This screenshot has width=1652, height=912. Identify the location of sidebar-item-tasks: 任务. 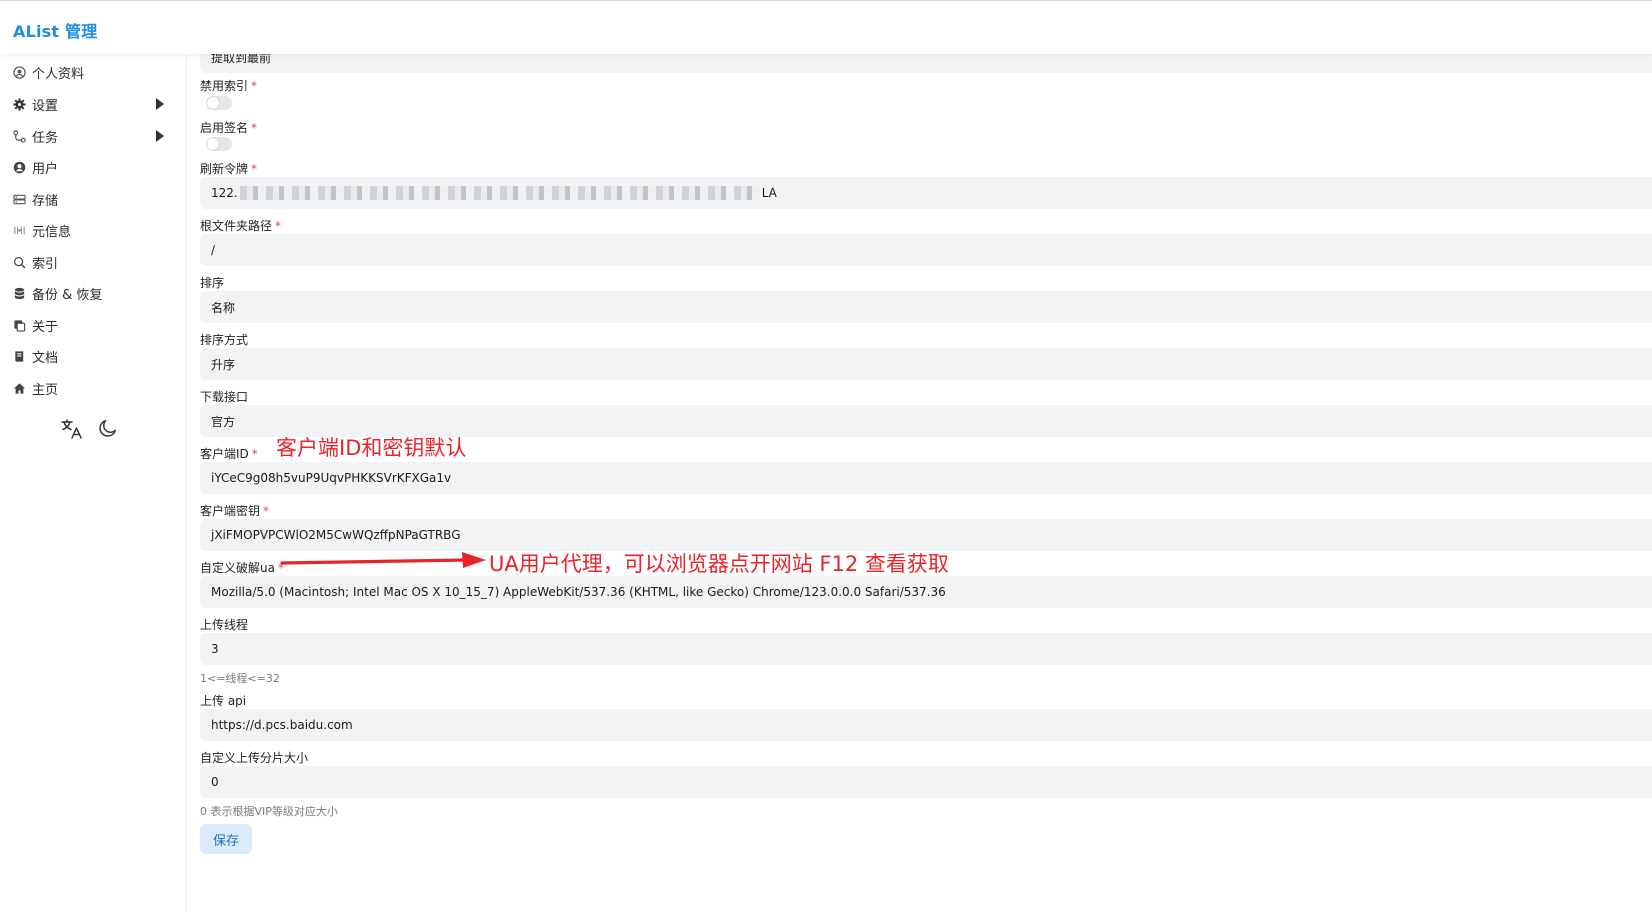
(93, 136).